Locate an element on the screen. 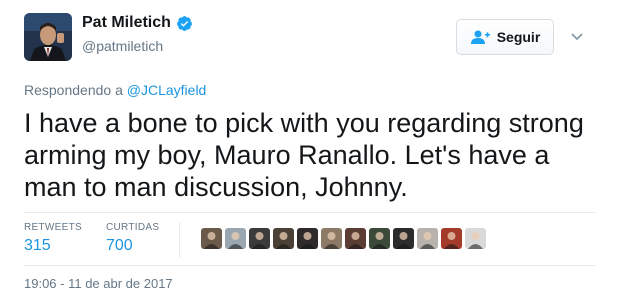  author-handle: @patmiletich is located at coordinates (122, 46).